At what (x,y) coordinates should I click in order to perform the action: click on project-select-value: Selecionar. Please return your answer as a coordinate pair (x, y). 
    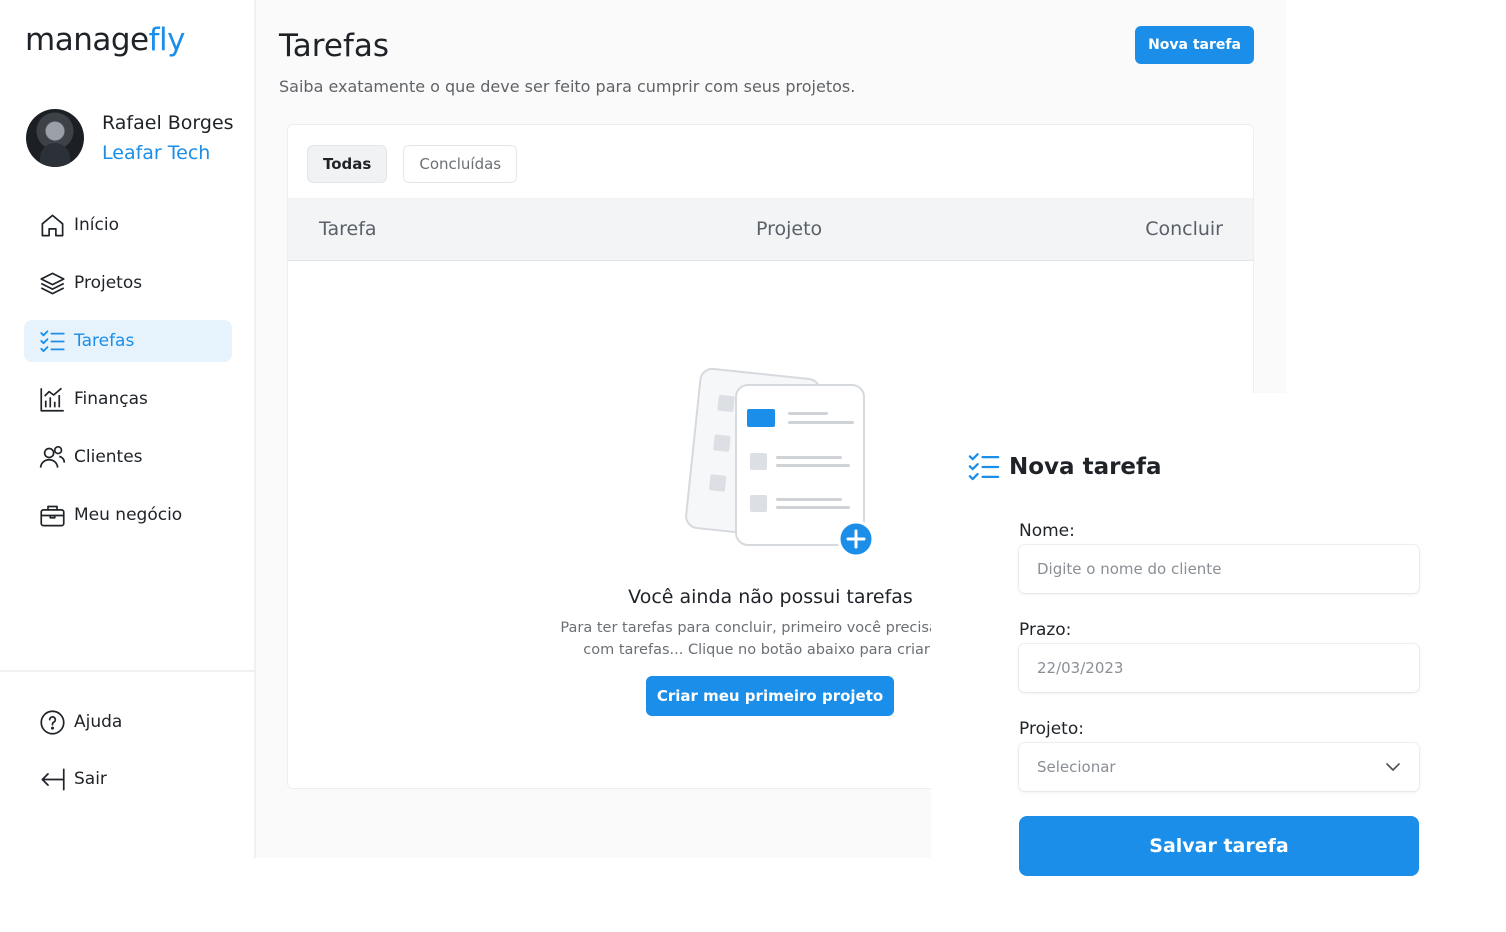
    Looking at the image, I should click on (1076, 767).